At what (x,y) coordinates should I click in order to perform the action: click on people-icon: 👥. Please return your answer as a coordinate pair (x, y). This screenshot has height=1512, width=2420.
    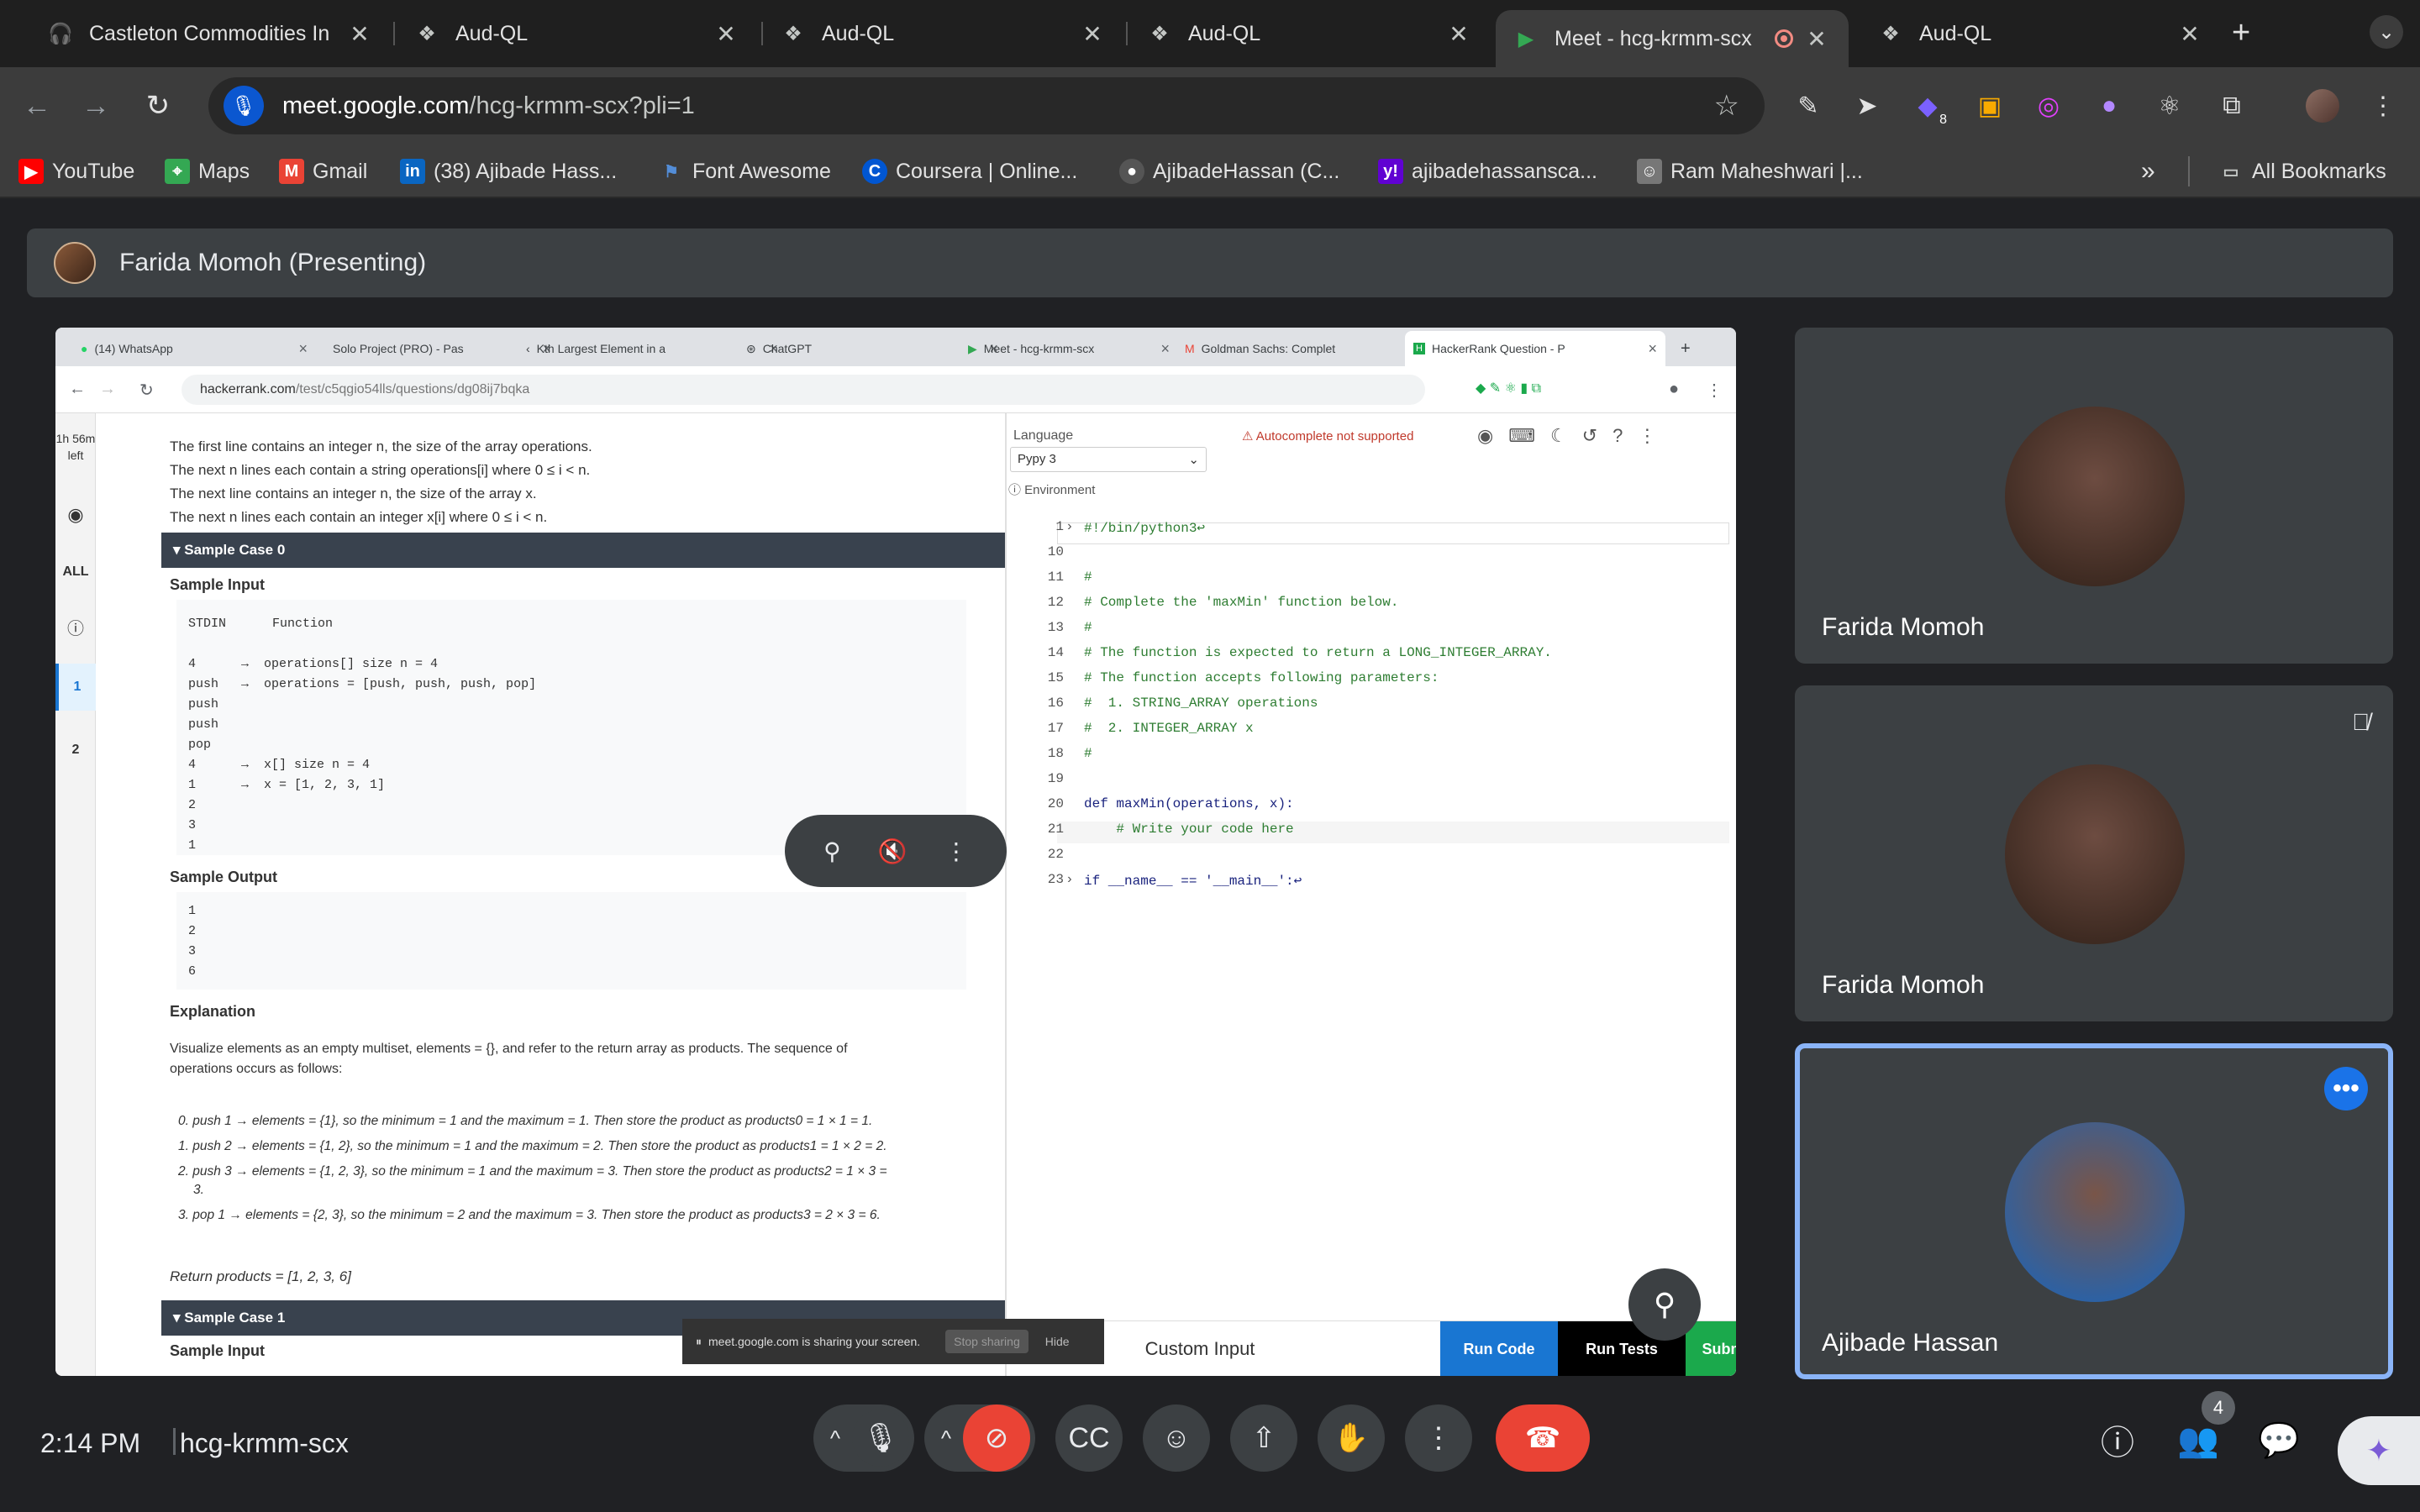
    Looking at the image, I should click on (2198, 1440).